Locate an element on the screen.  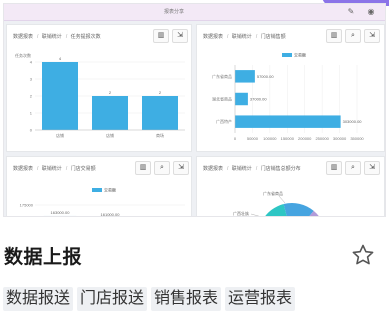
chart-sales-distribution: 广东省商品广西壮族 is located at coordinates (276, 203).